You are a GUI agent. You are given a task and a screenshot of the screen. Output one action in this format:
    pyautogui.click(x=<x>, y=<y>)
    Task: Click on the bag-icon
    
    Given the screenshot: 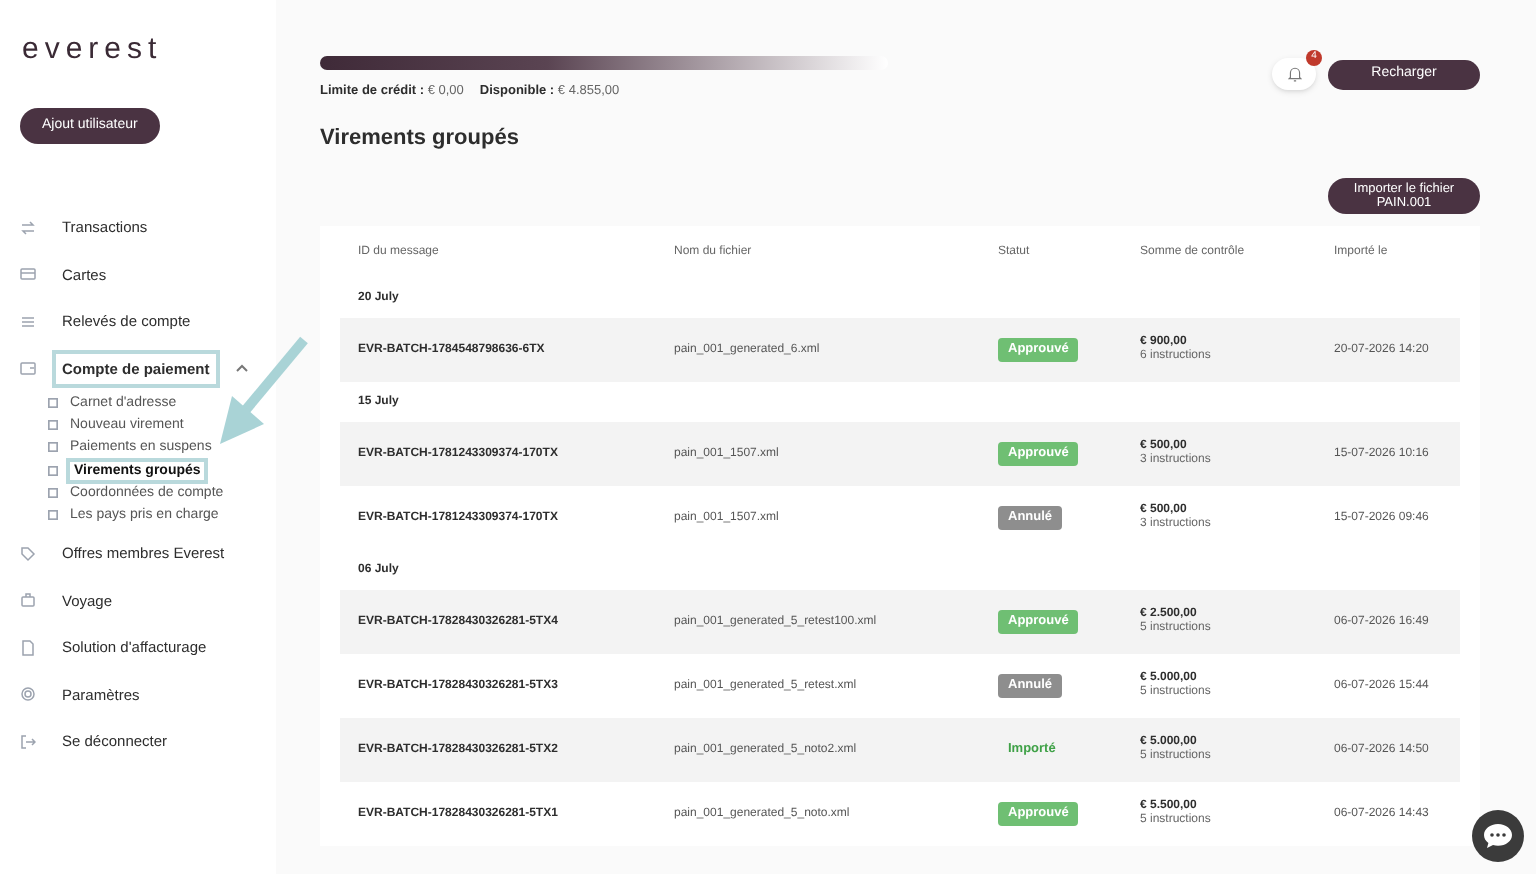 What is the action you would take?
    pyautogui.click(x=28, y=600)
    